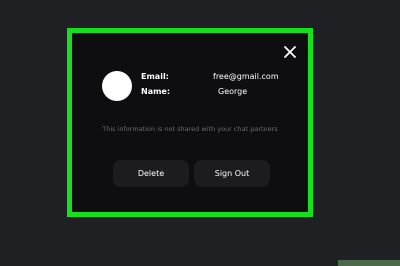 Image resolution: width=400 pixels, height=266 pixels. What do you see at coordinates (233, 91) in the screenshot?
I see `name-value: George` at bounding box center [233, 91].